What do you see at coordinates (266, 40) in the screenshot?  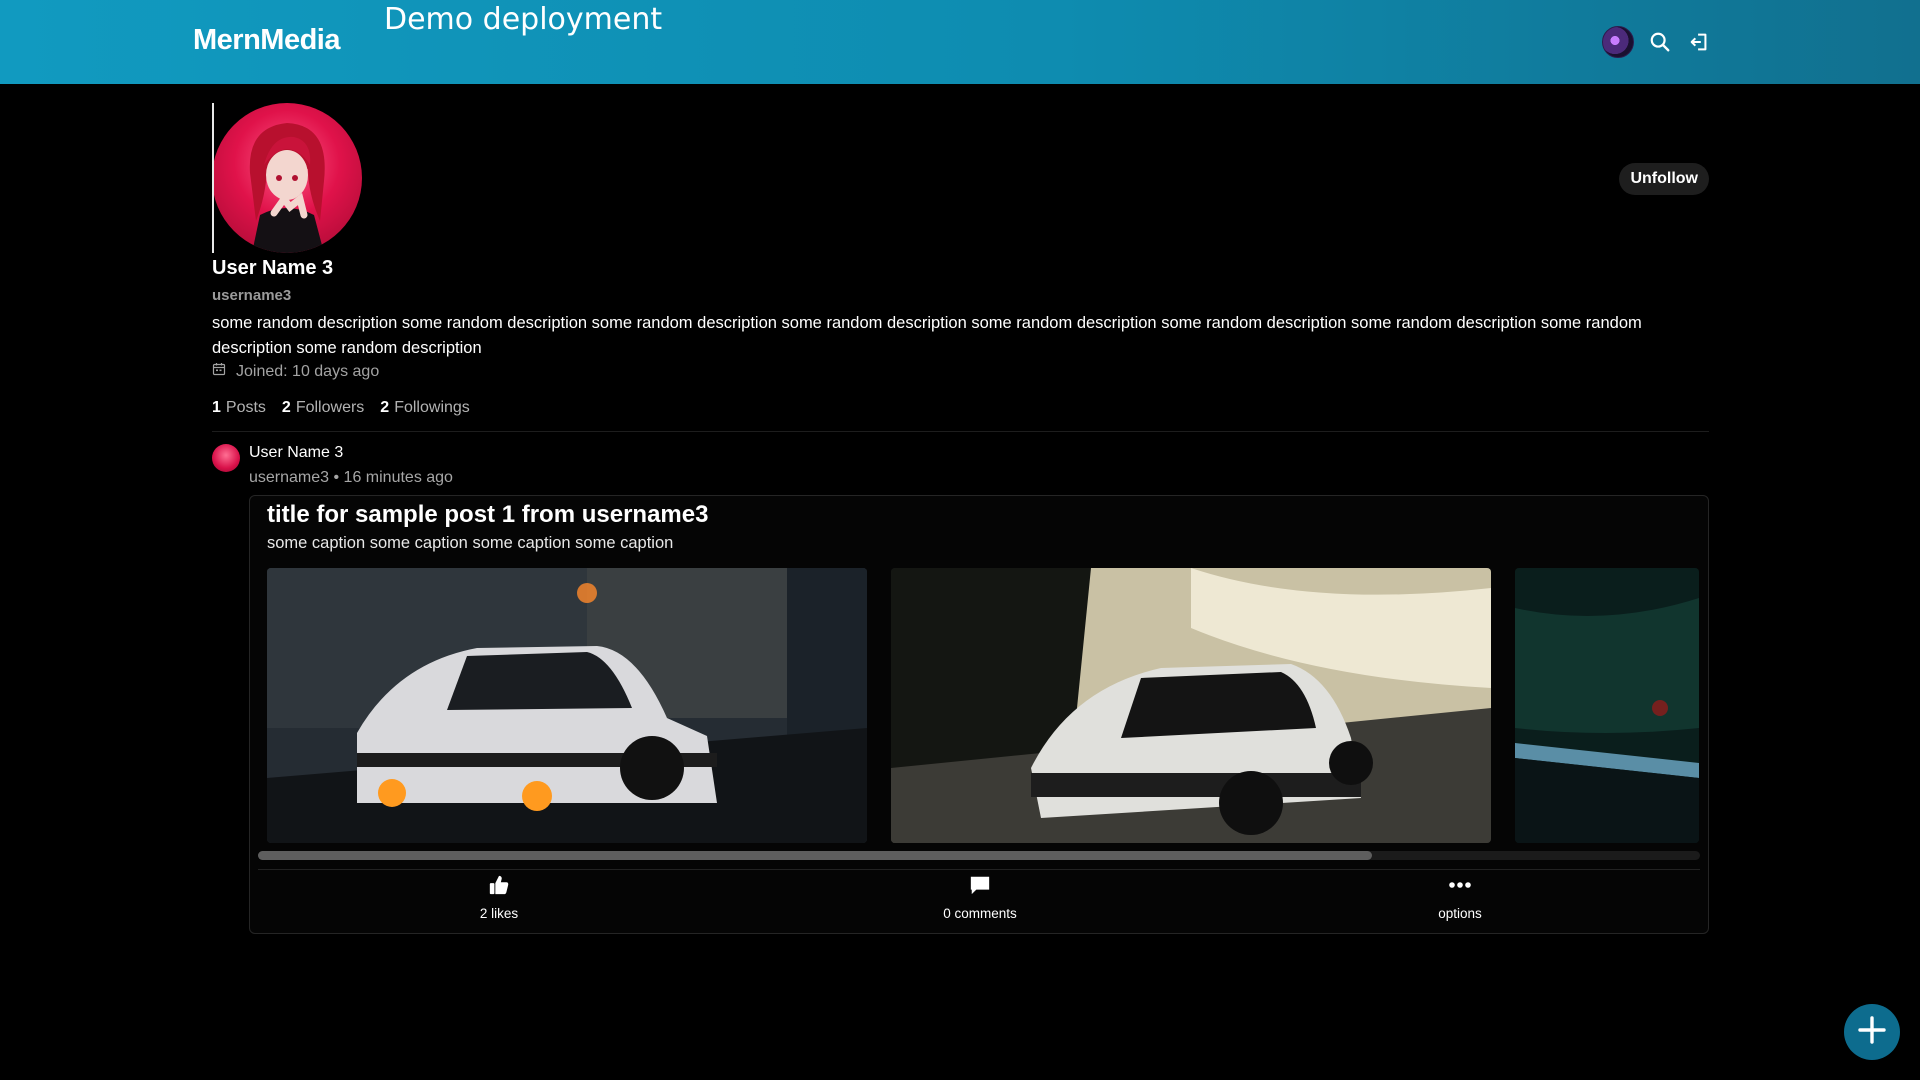 I see `brand-logo: MernMedia` at bounding box center [266, 40].